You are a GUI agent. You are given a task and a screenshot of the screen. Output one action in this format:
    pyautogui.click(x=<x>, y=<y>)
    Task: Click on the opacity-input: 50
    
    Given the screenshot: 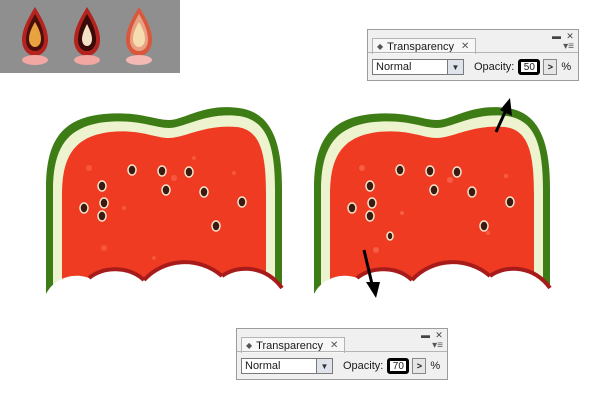 What is the action you would take?
    pyautogui.click(x=529, y=67)
    